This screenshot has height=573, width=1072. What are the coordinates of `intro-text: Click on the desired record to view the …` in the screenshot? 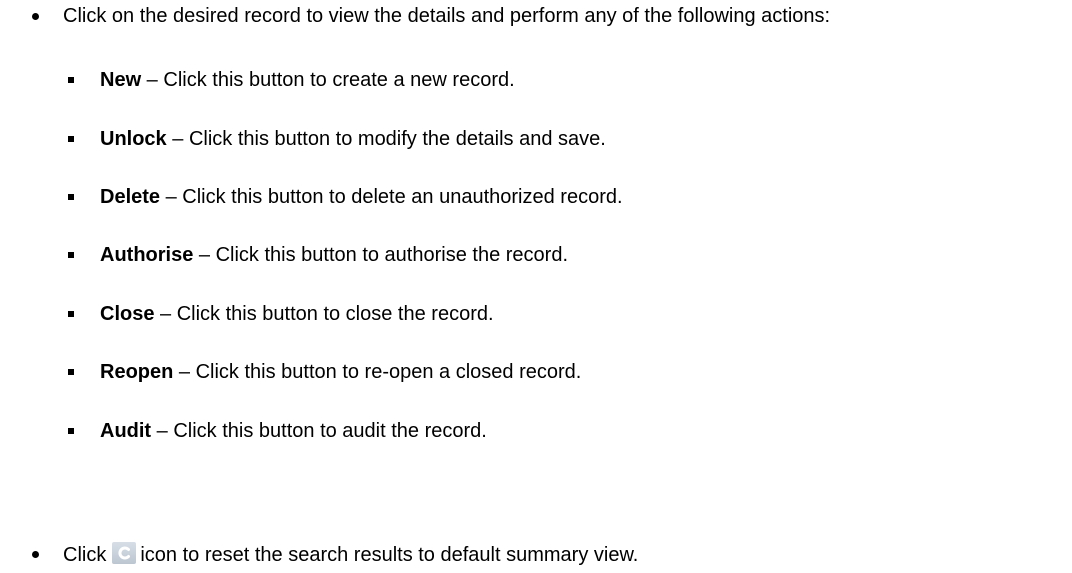 It's located at (447, 16).